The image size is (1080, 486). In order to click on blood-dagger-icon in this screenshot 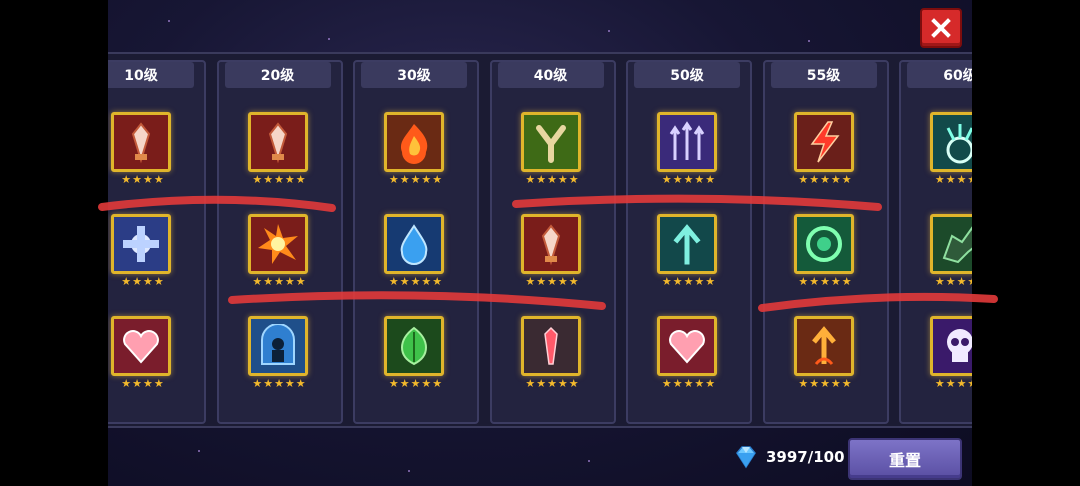, I will do `click(550, 345)`.